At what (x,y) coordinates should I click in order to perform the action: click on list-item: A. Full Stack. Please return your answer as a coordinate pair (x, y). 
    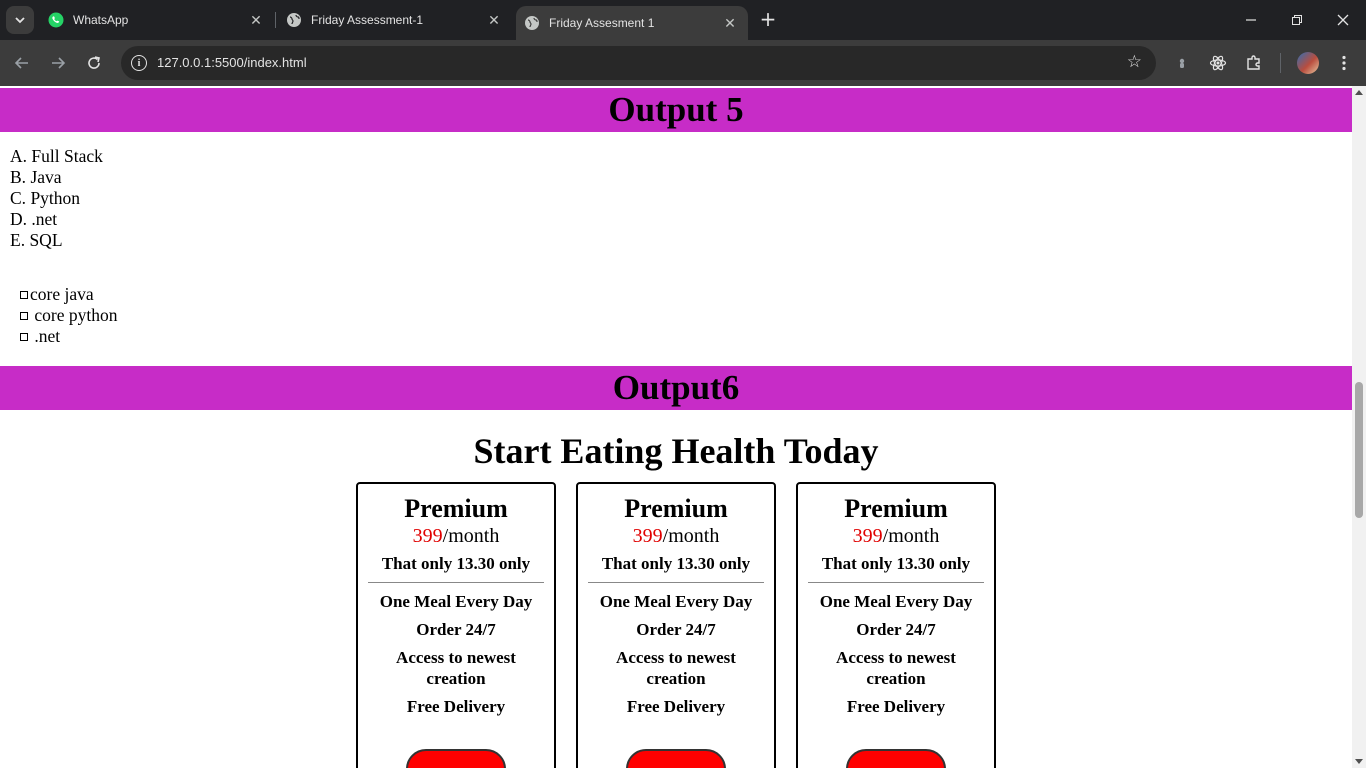
    Looking at the image, I should click on (56, 156).